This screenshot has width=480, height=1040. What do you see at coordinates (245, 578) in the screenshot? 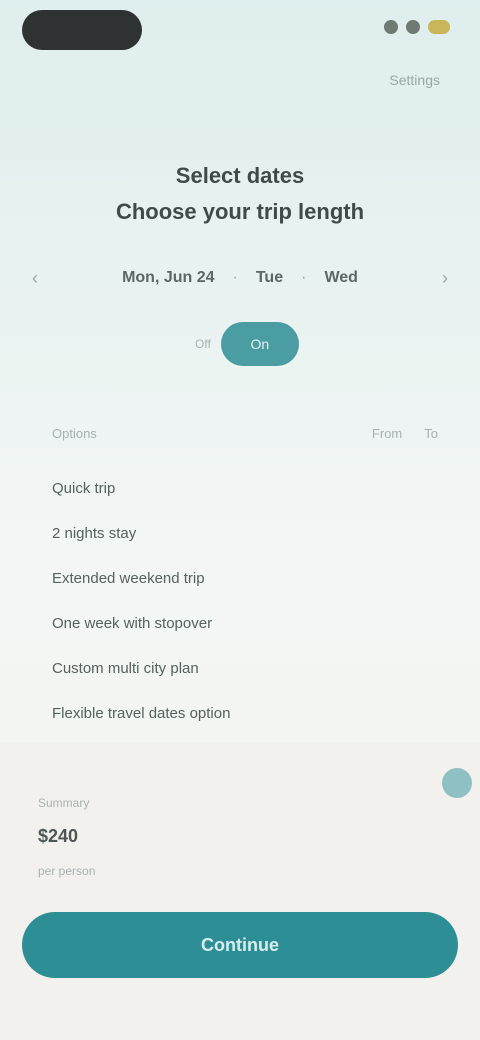
I see `list-item: Extended weekend trip` at bounding box center [245, 578].